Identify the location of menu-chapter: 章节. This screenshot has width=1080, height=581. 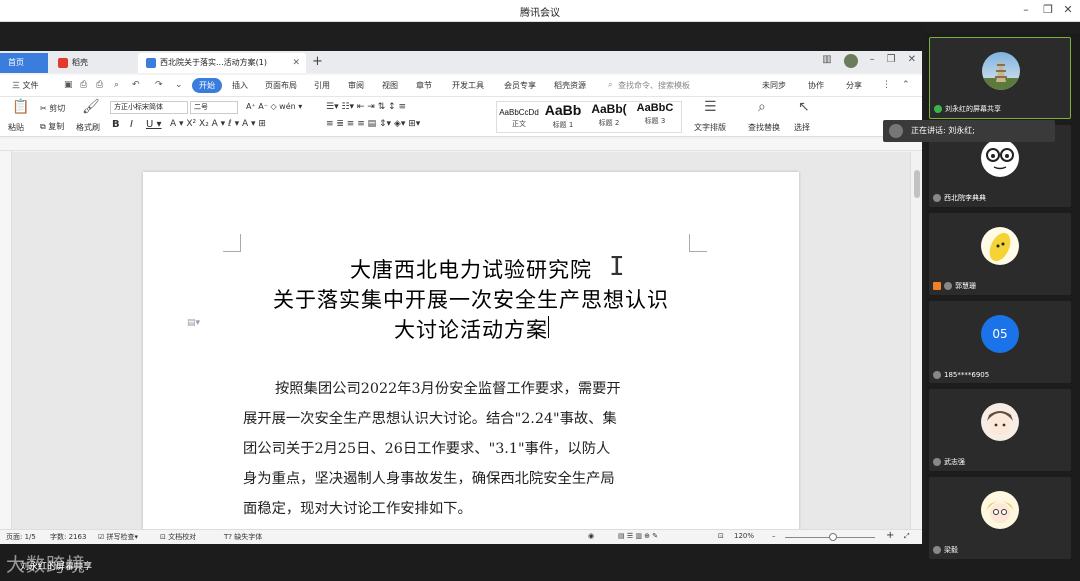
(424, 85).